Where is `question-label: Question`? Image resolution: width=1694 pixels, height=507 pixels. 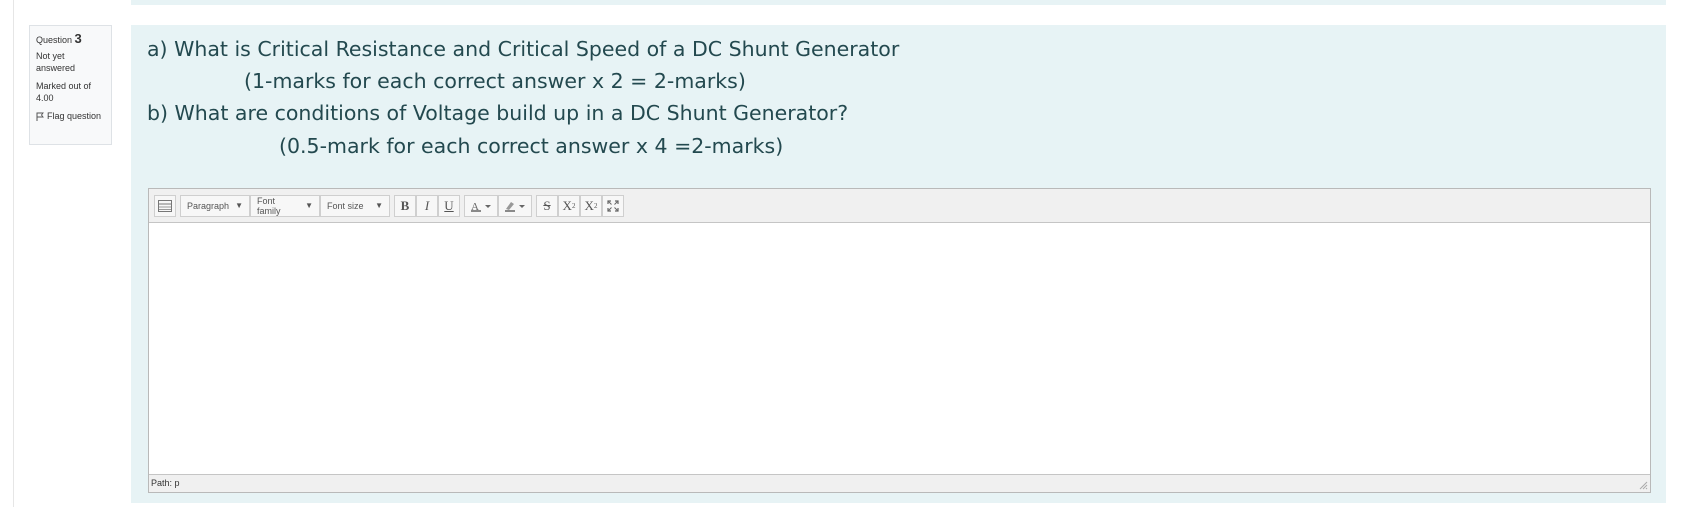
question-label: Question is located at coordinates (54, 40).